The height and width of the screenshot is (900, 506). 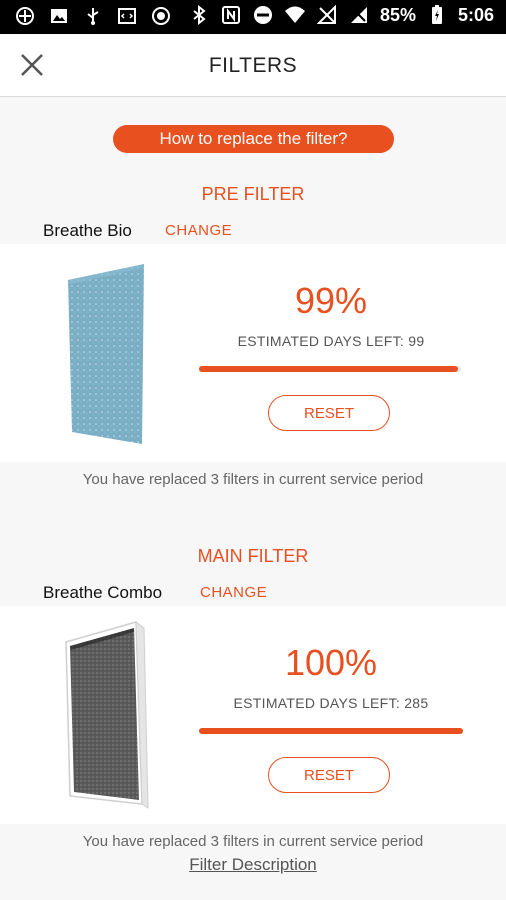 I want to click on image-icon, so click(x=59, y=16).